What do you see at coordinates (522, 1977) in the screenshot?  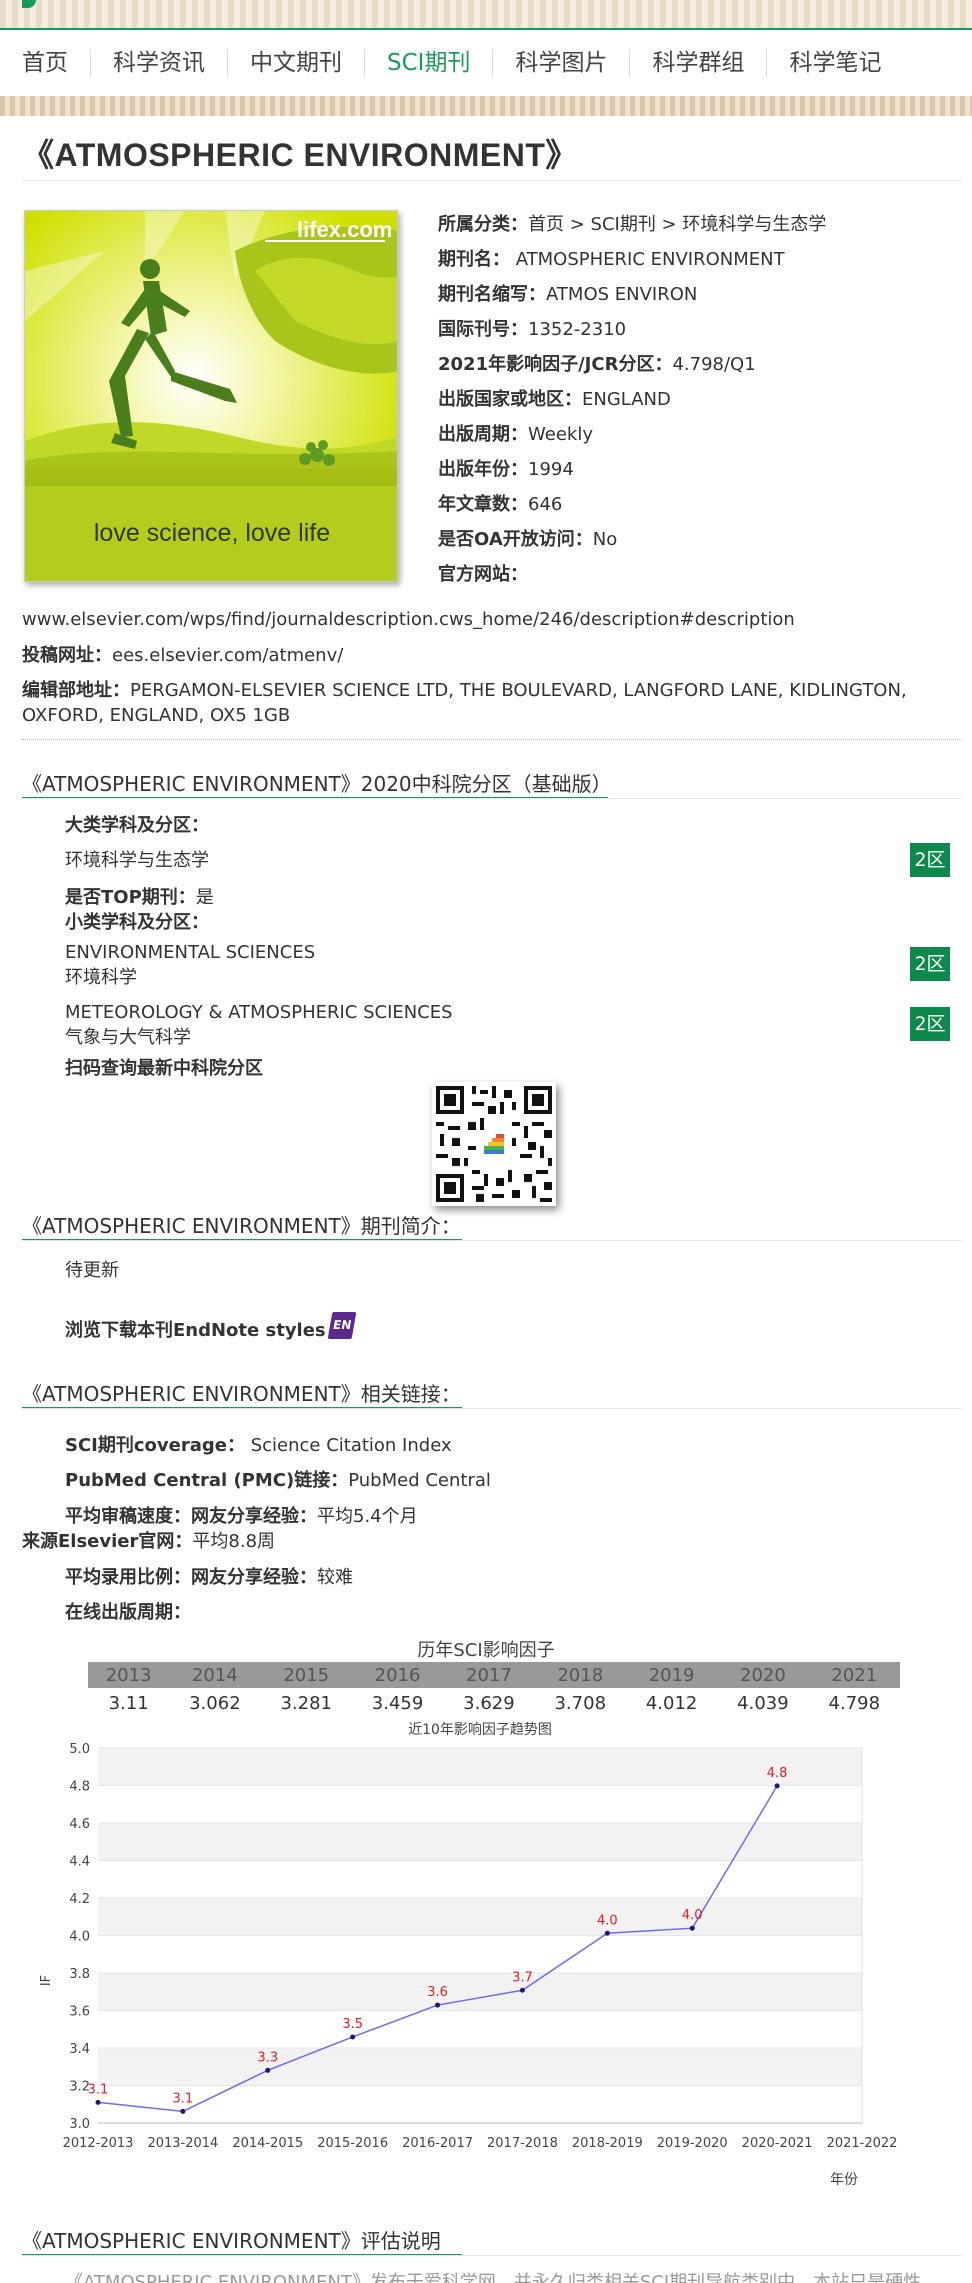 I see `chart-data-label: 3.7` at bounding box center [522, 1977].